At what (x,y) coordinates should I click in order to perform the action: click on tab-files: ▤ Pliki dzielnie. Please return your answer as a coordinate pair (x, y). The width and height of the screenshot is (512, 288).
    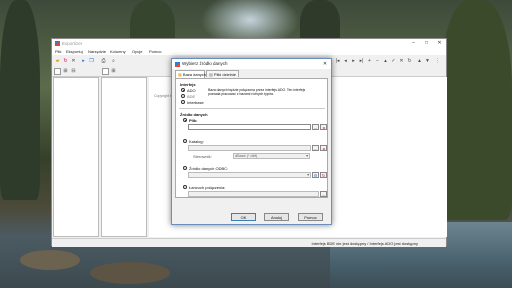
    Looking at the image, I should click on (222, 73).